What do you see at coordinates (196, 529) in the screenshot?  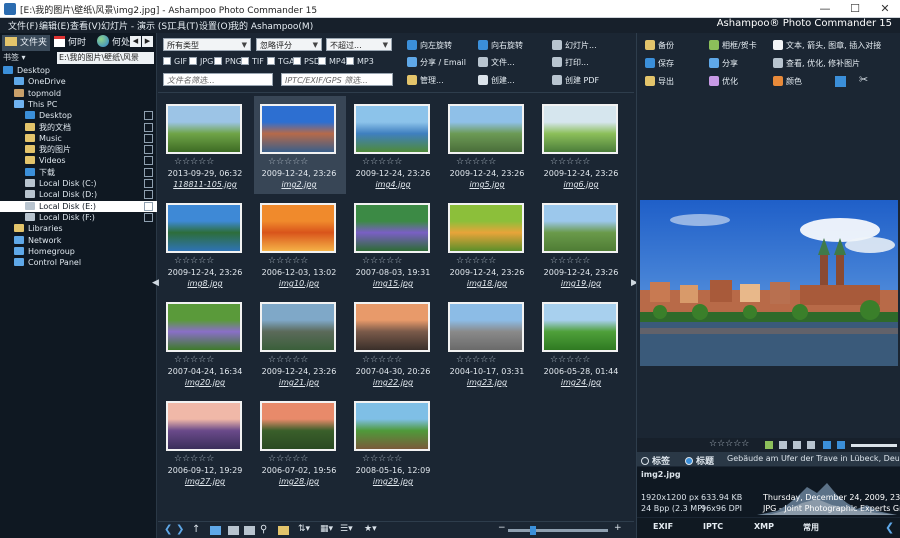 I see `up-arrow-icon: ↑` at bounding box center [196, 529].